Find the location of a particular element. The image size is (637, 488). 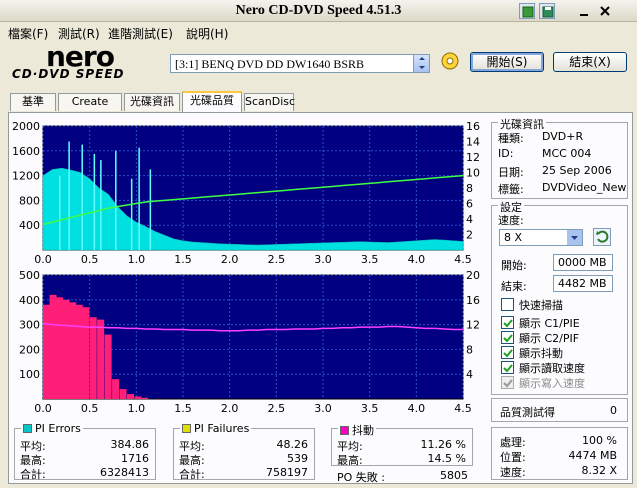

drive-select: [3:1] BENQ DVD DD DW1640 BSRB is located at coordinates (300, 63).